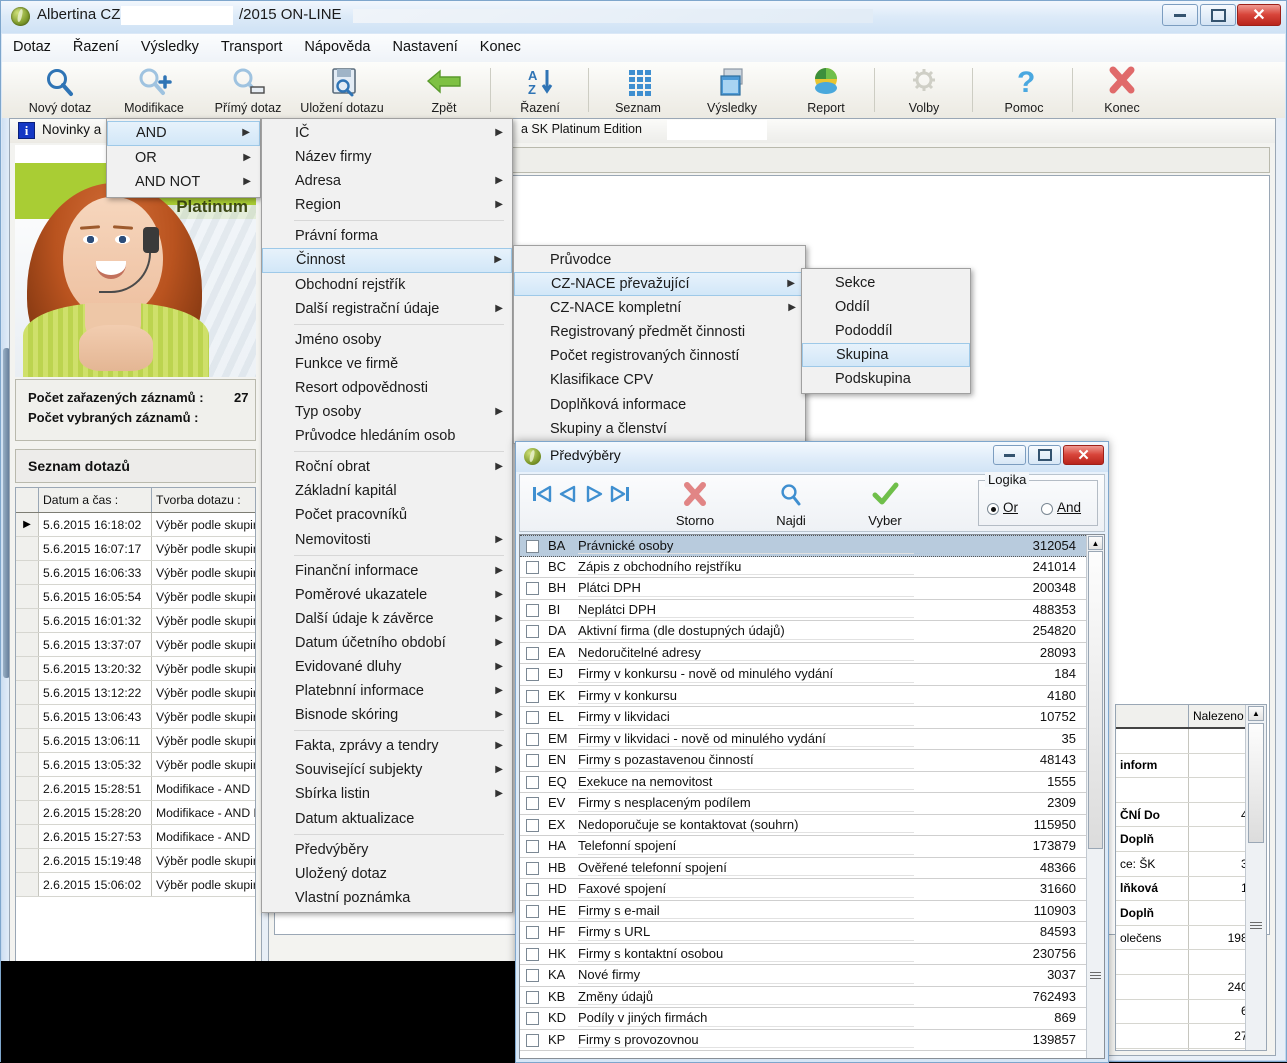  Describe the element at coordinates (387, 181) in the screenshot. I see `fields-menu-item-2: Adresa ▶` at that location.